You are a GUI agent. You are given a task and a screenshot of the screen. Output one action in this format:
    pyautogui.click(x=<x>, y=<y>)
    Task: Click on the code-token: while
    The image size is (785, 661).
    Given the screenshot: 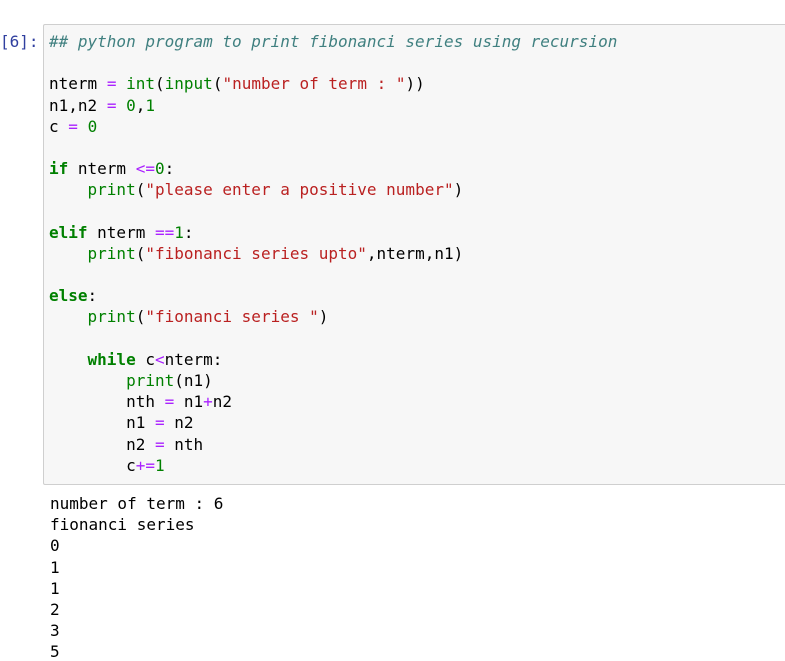 What is the action you would take?
    pyautogui.click(x=111, y=359)
    